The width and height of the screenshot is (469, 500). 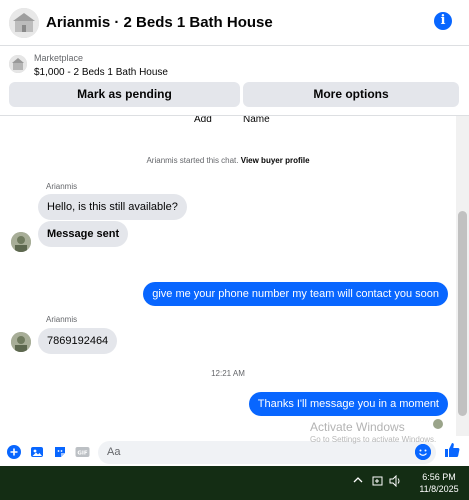 What do you see at coordinates (159, 22) in the screenshot?
I see `chat-title: Arianmis · 2 Beds 1 Bath House` at bounding box center [159, 22].